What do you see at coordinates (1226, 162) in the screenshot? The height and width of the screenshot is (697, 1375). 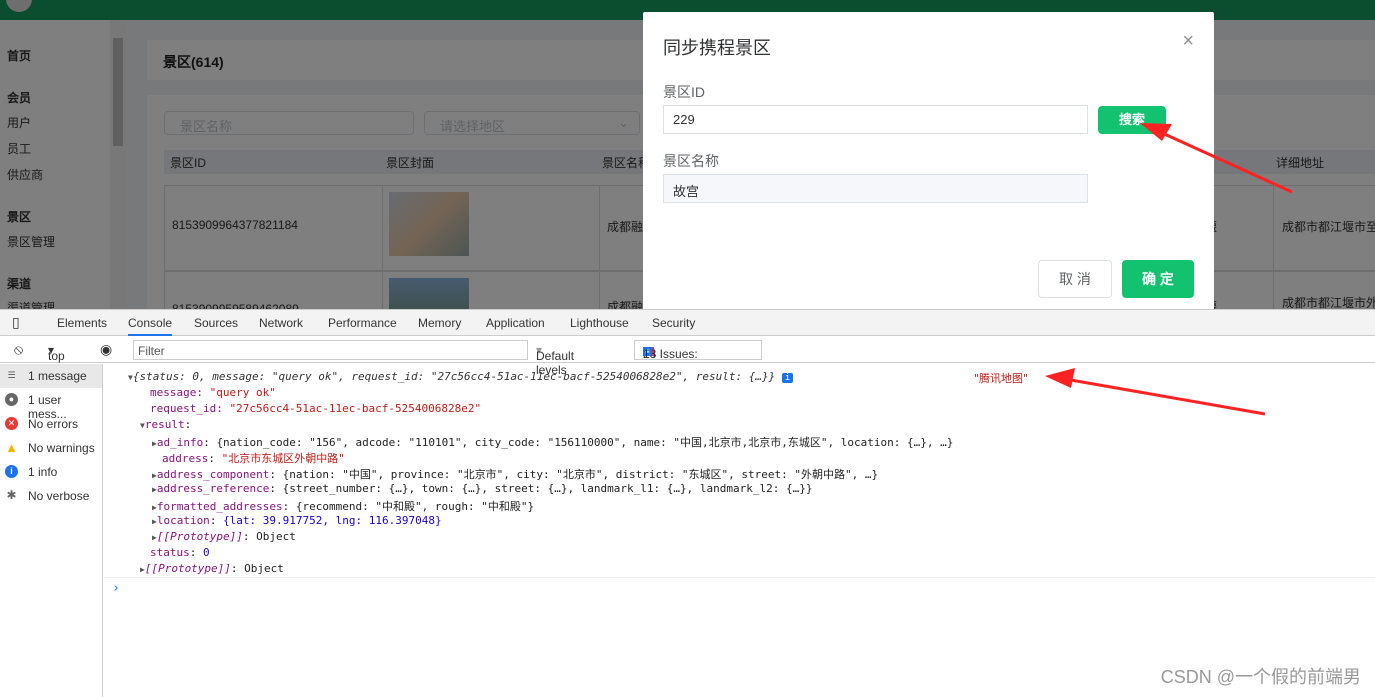 I see `arrow-to-search` at bounding box center [1226, 162].